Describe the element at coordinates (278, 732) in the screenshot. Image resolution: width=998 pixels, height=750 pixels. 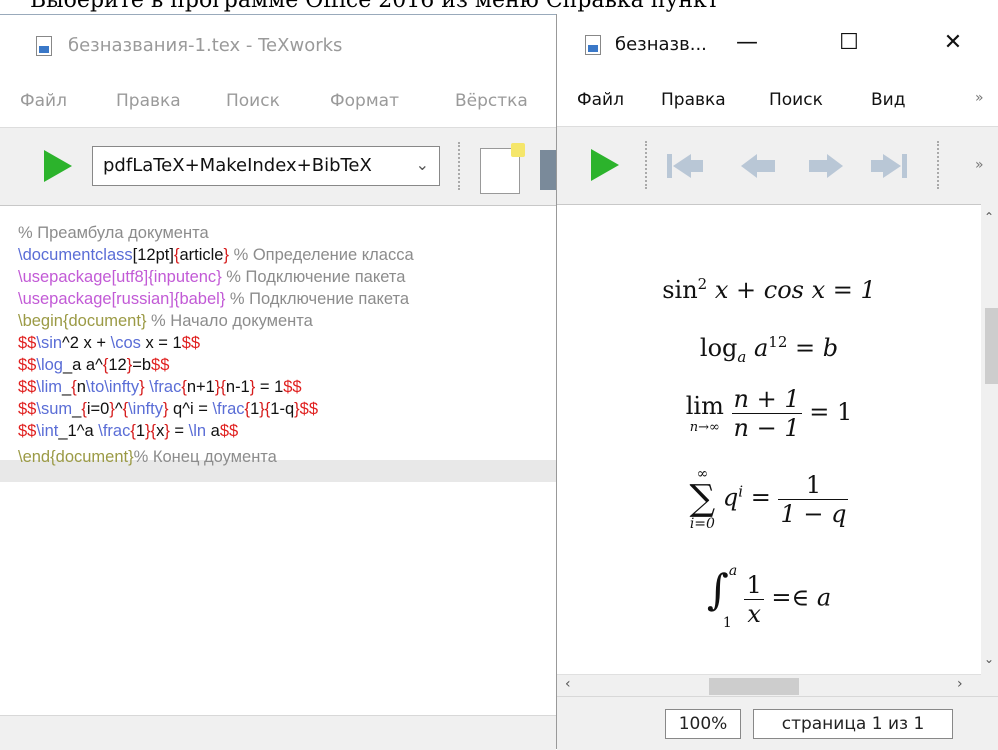
I see `editor-statusbar` at that location.